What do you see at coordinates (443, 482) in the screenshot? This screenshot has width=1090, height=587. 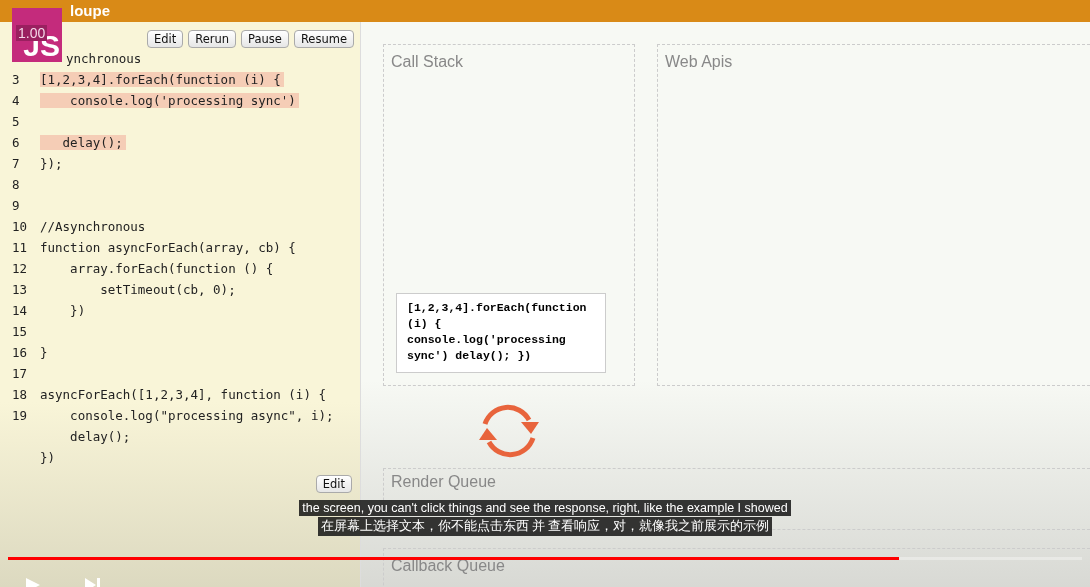 I see `panel-title: Render Queue` at bounding box center [443, 482].